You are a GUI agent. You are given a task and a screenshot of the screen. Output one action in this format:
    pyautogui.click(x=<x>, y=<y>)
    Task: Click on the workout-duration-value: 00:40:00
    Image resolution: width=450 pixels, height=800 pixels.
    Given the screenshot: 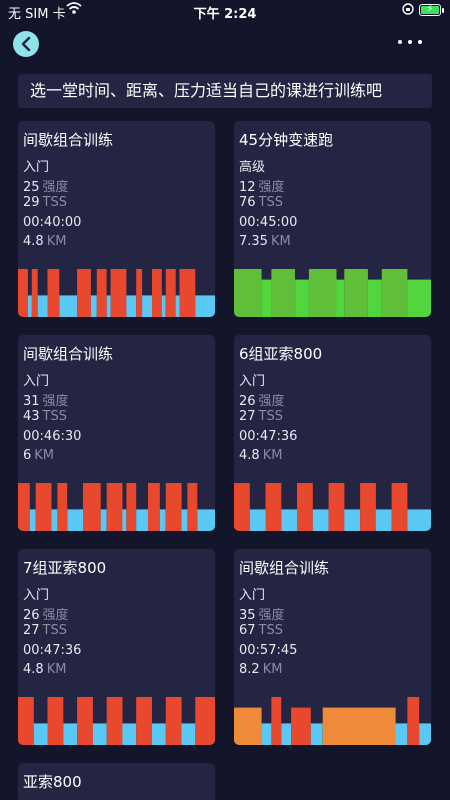 What is the action you would take?
    pyautogui.click(x=52, y=222)
    